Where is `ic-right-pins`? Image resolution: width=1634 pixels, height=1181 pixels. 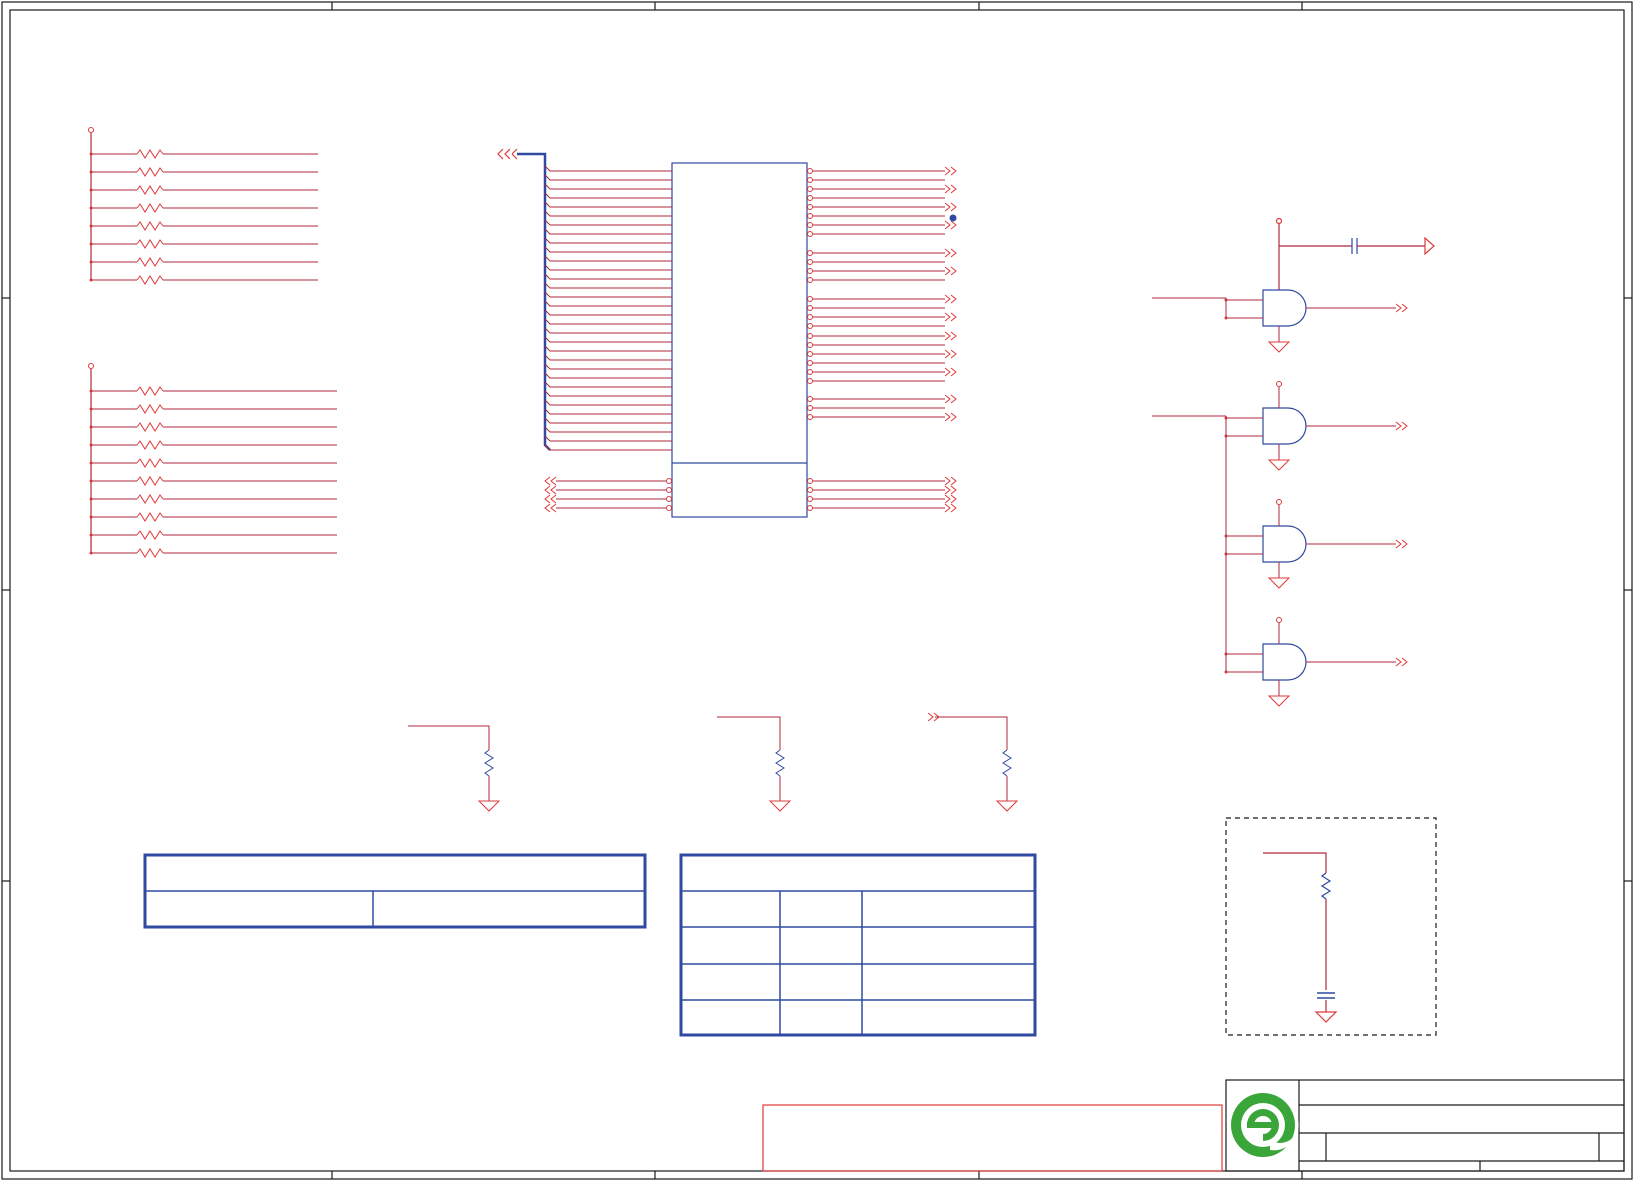 ic-right-pins is located at coordinates (882, 294).